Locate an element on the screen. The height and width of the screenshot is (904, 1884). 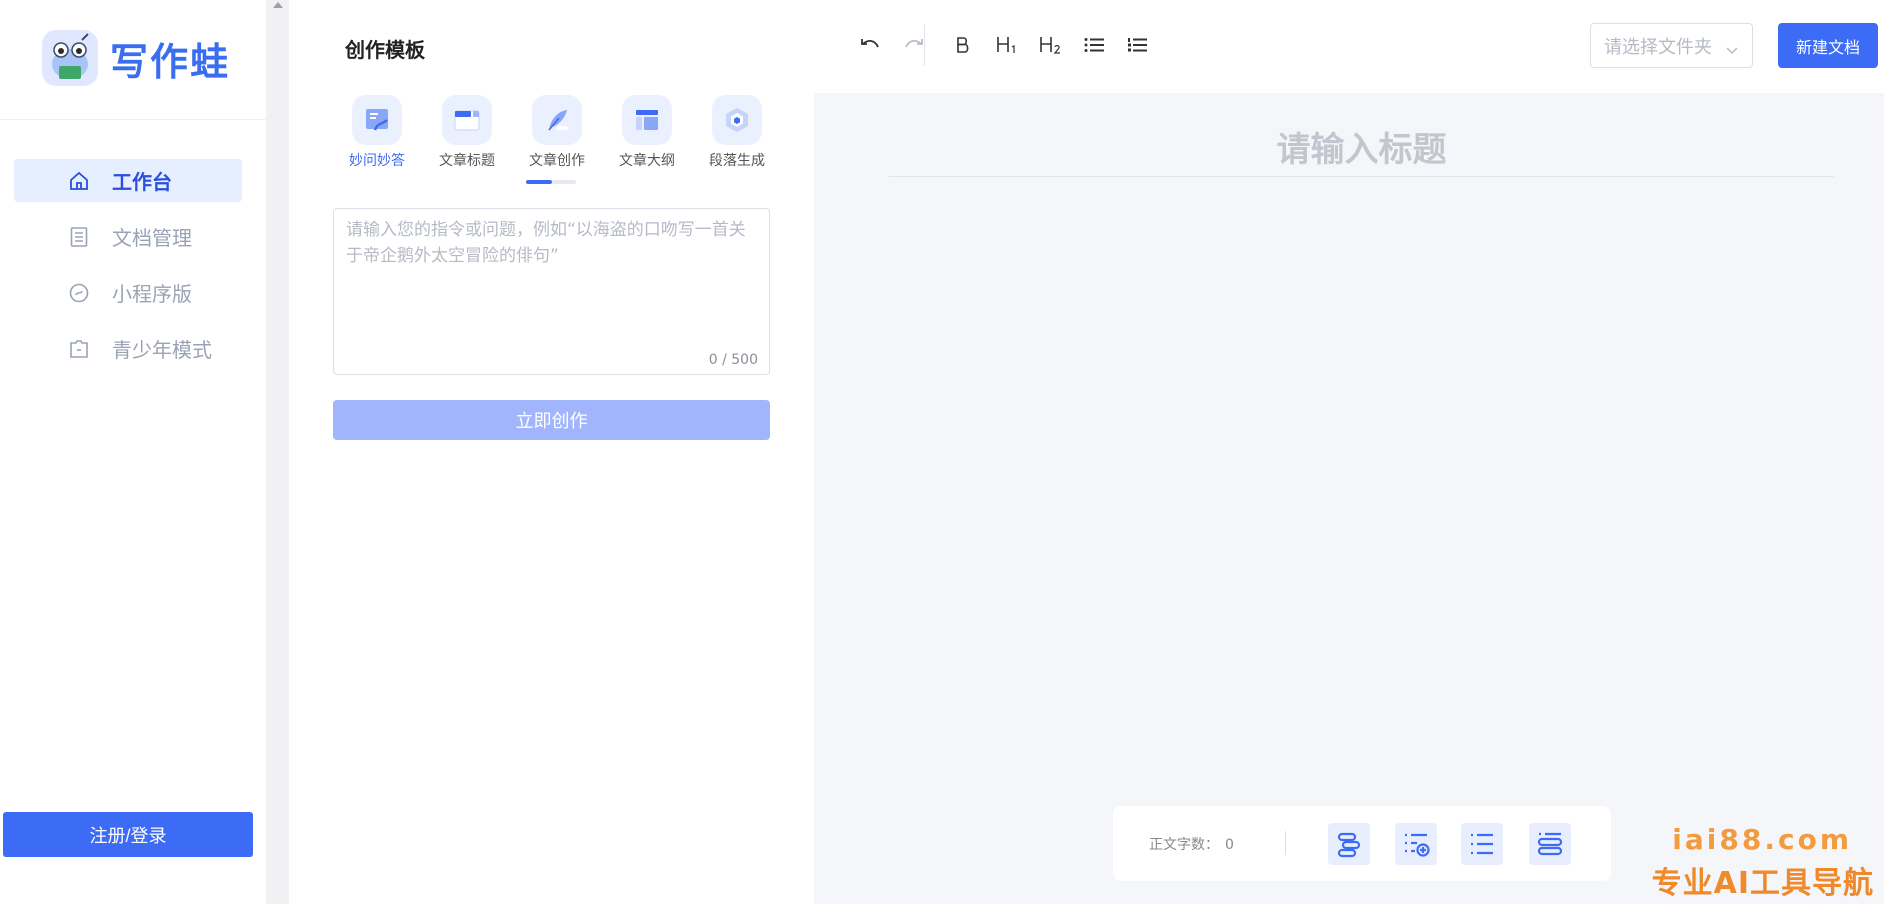
add-list-icon is located at coordinates (1416, 844).